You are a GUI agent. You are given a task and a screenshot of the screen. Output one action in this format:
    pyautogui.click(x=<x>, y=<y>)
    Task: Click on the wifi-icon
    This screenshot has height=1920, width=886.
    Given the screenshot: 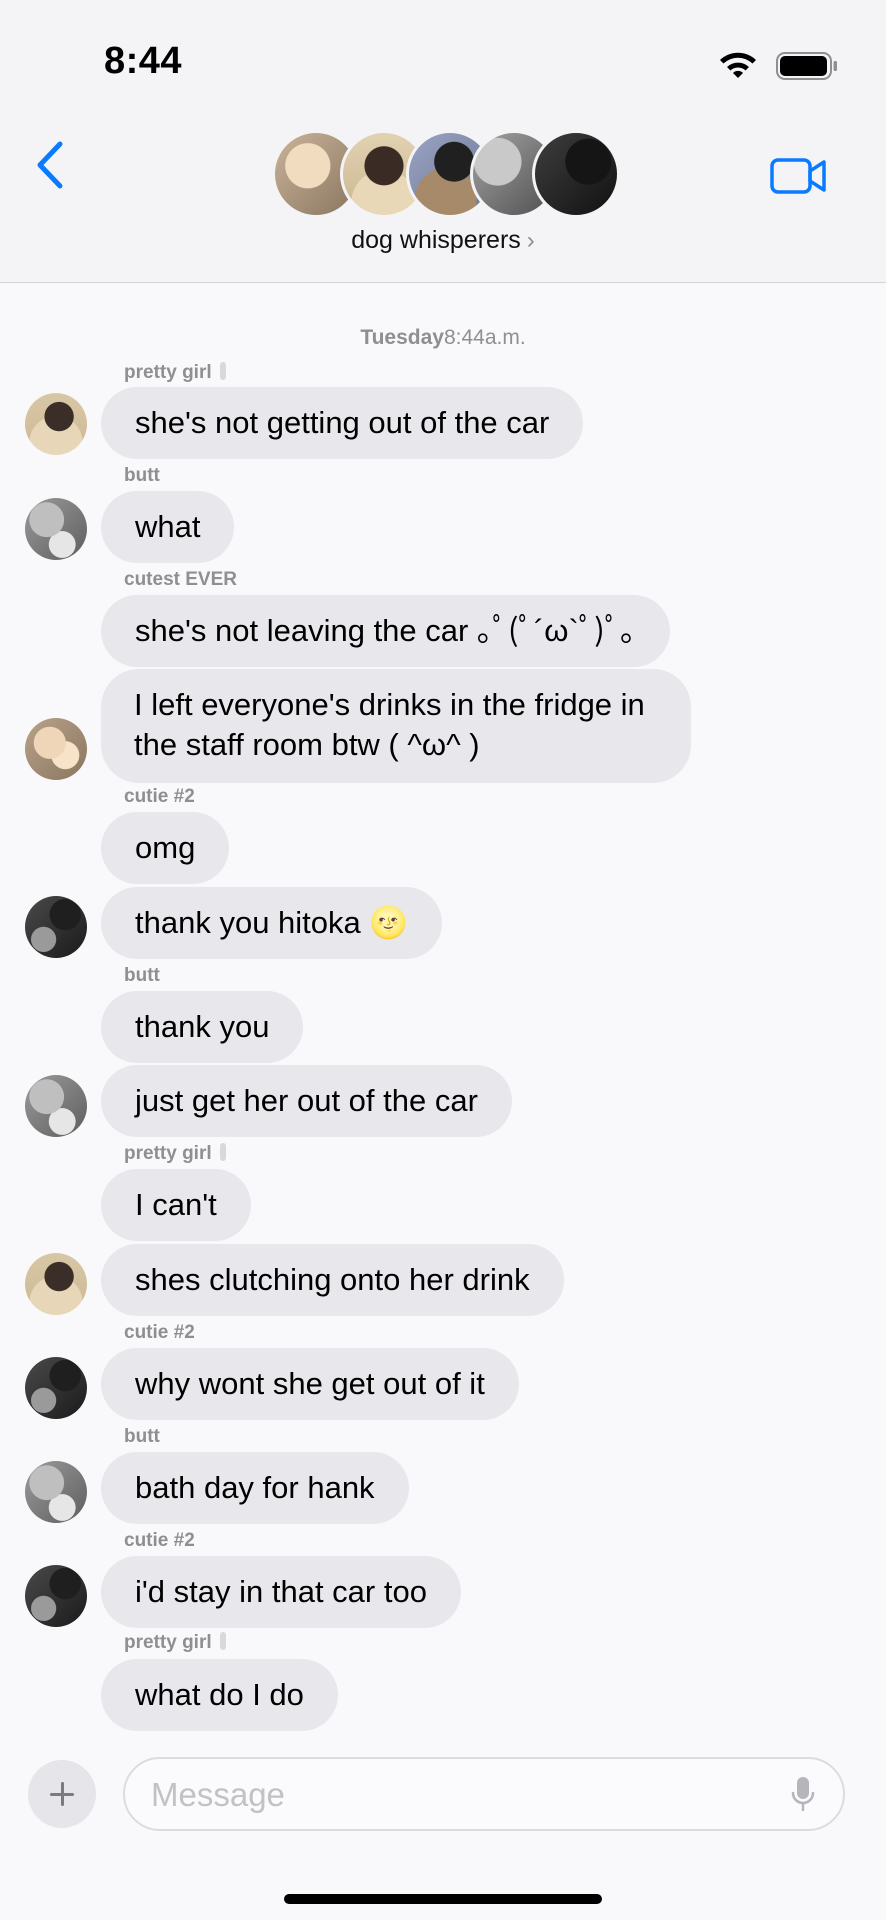 What is the action you would take?
    pyautogui.click(x=738, y=65)
    